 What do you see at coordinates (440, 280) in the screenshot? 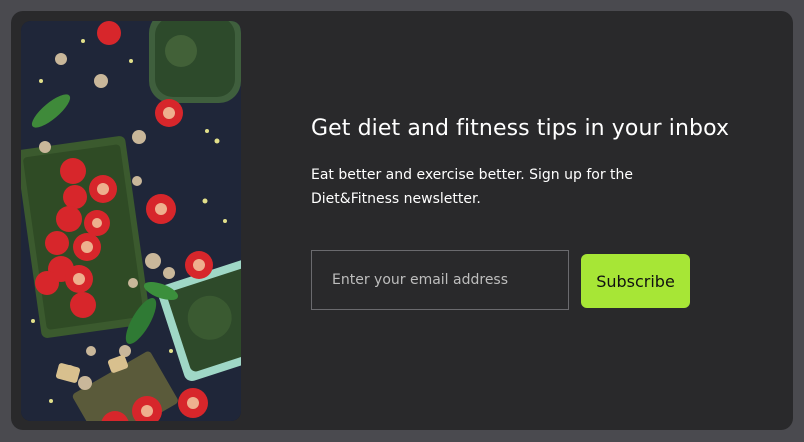
I see `email-input` at bounding box center [440, 280].